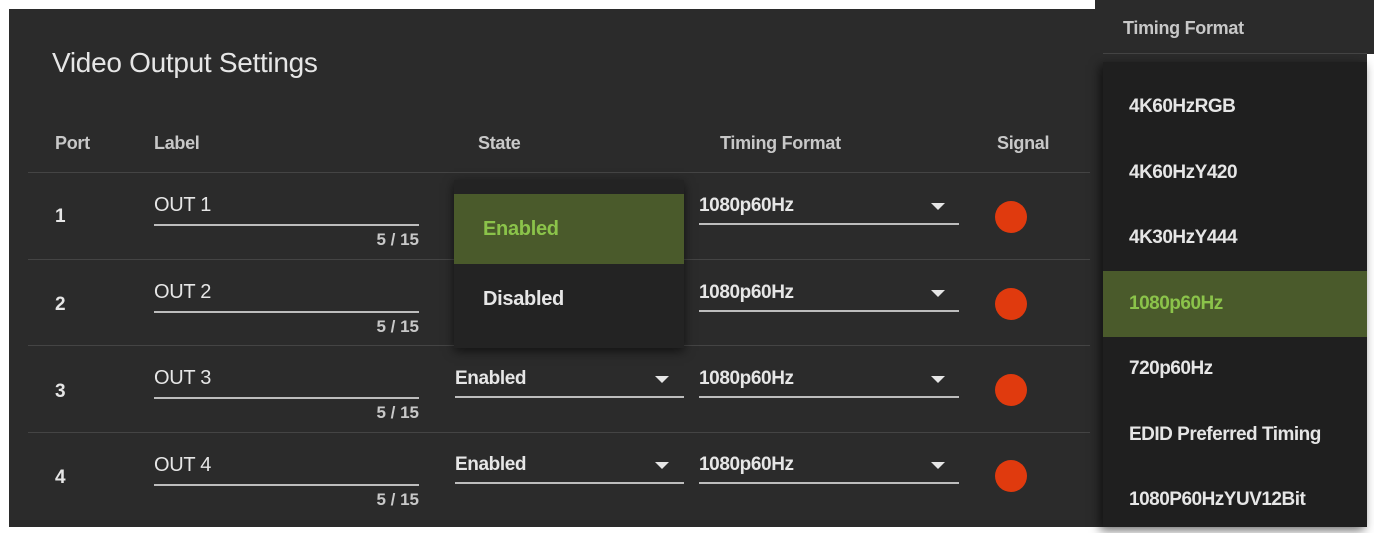 The width and height of the screenshot is (1374, 533). Describe the element at coordinates (1235, 53) in the screenshot. I see `divider` at that location.